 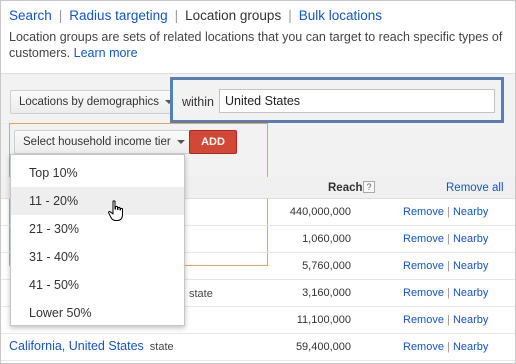 What do you see at coordinates (118, 15) in the screenshot?
I see `tab-radius-targeting: Radius targeting` at bounding box center [118, 15].